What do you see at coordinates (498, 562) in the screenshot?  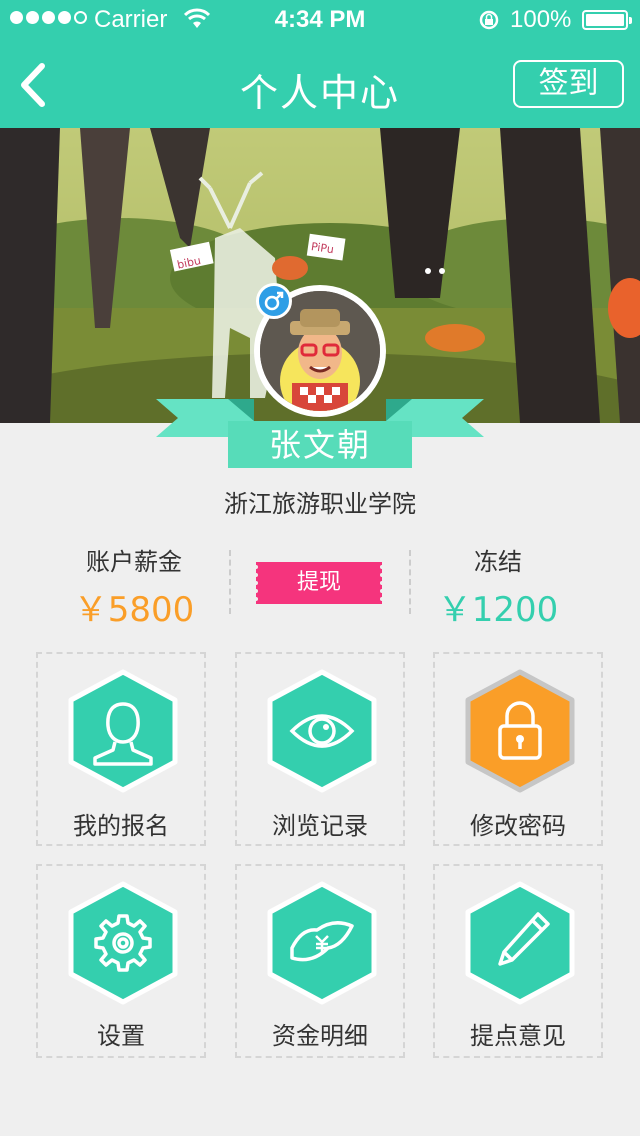 I see `frozen-label: 冻结` at bounding box center [498, 562].